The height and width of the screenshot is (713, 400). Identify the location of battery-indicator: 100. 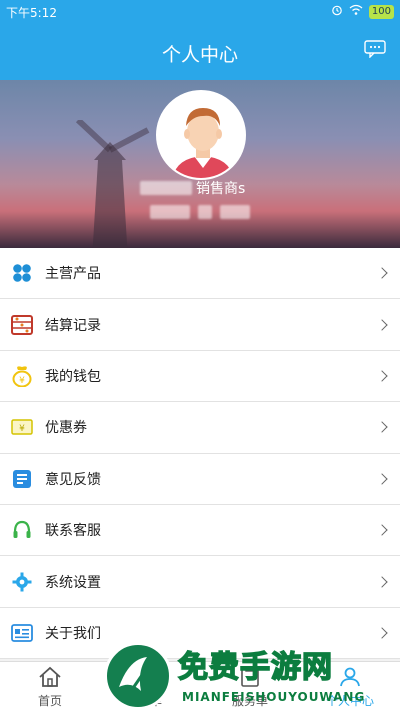
(381, 11).